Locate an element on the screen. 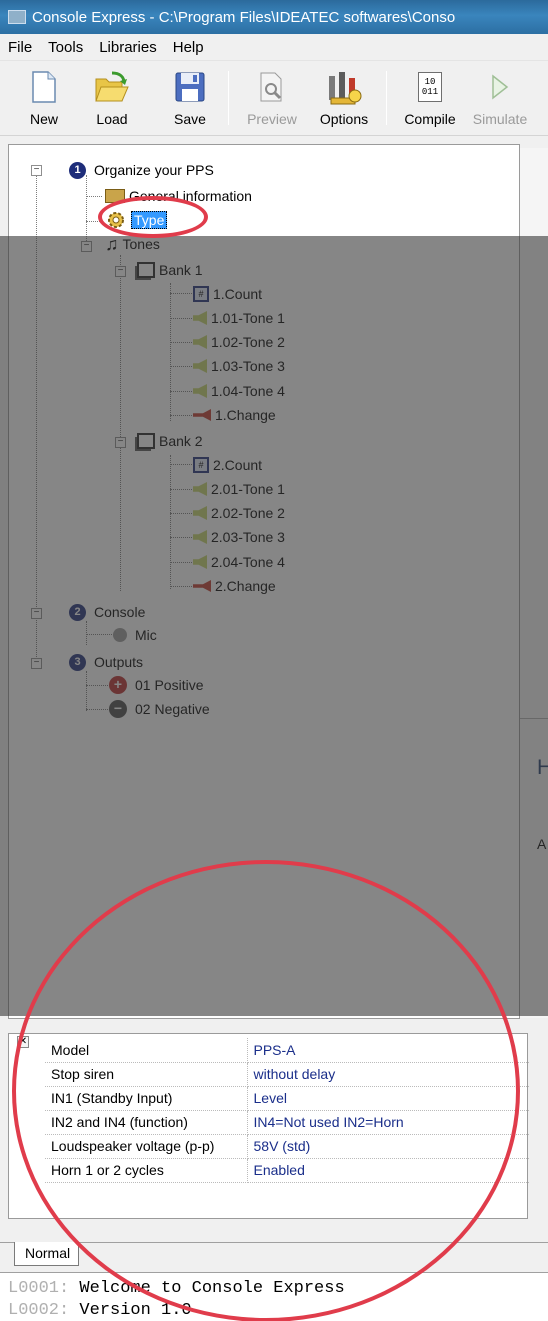 Image resolution: width=548 pixels, height=1321 pixels. tree-node-bank1-tone2: 1.02-Tone 2 is located at coordinates (239, 342).